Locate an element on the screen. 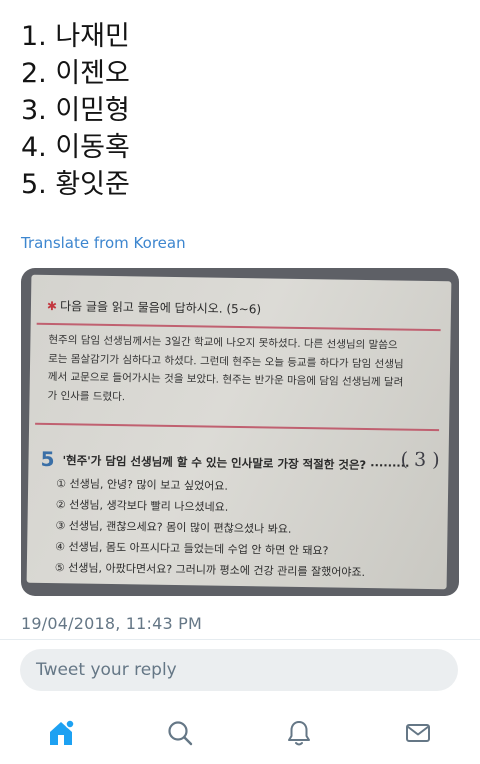 This screenshot has width=480, height=764. exercise-header: ✱ 다음 글을 읽고 물음에 답하시오. (5~6) is located at coordinates (154, 307).